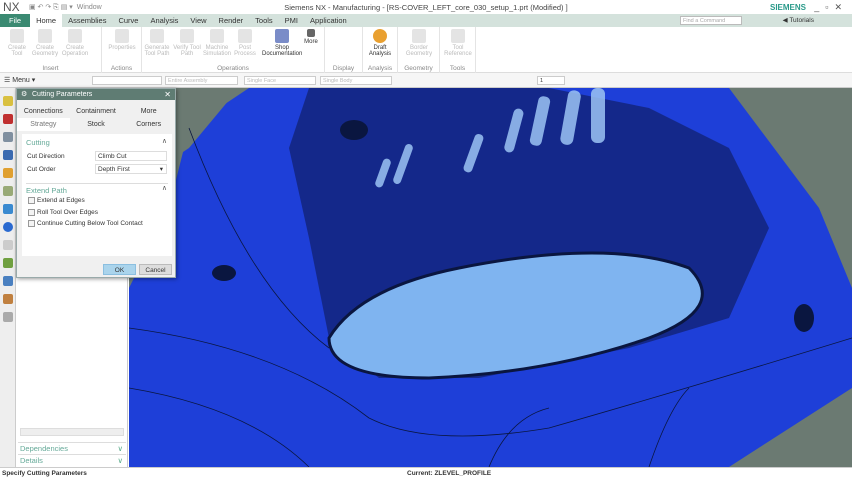 The width and height of the screenshot is (852, 480). I want to click on group-display: Display, so click(344, 50).